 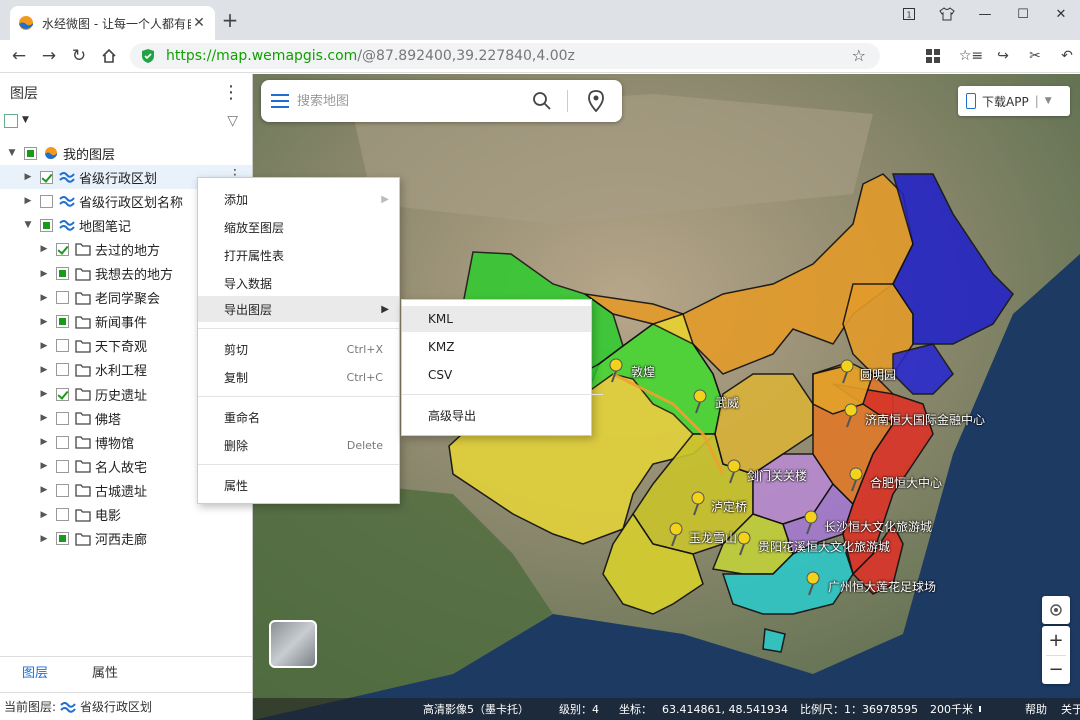 I want to click on minimize-icon: —, so click(x=985, y=14).